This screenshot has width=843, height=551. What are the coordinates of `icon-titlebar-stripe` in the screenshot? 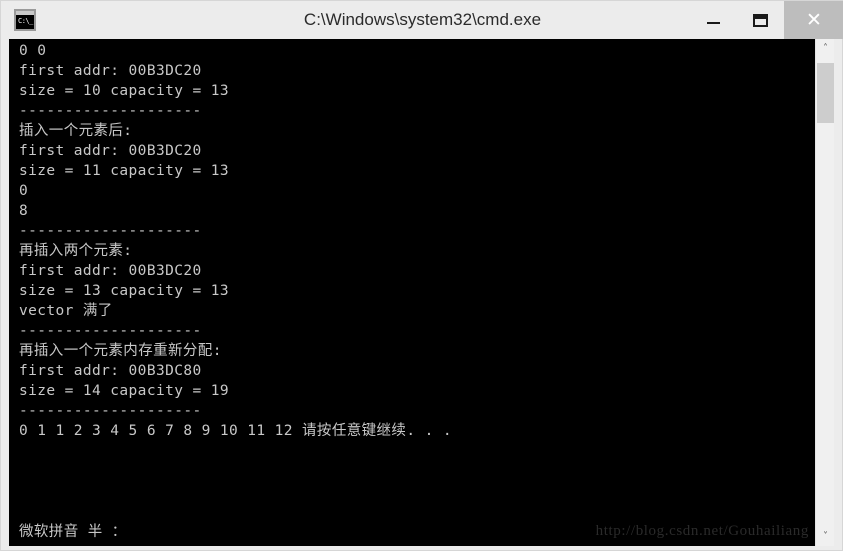 It's located at (25, 13).